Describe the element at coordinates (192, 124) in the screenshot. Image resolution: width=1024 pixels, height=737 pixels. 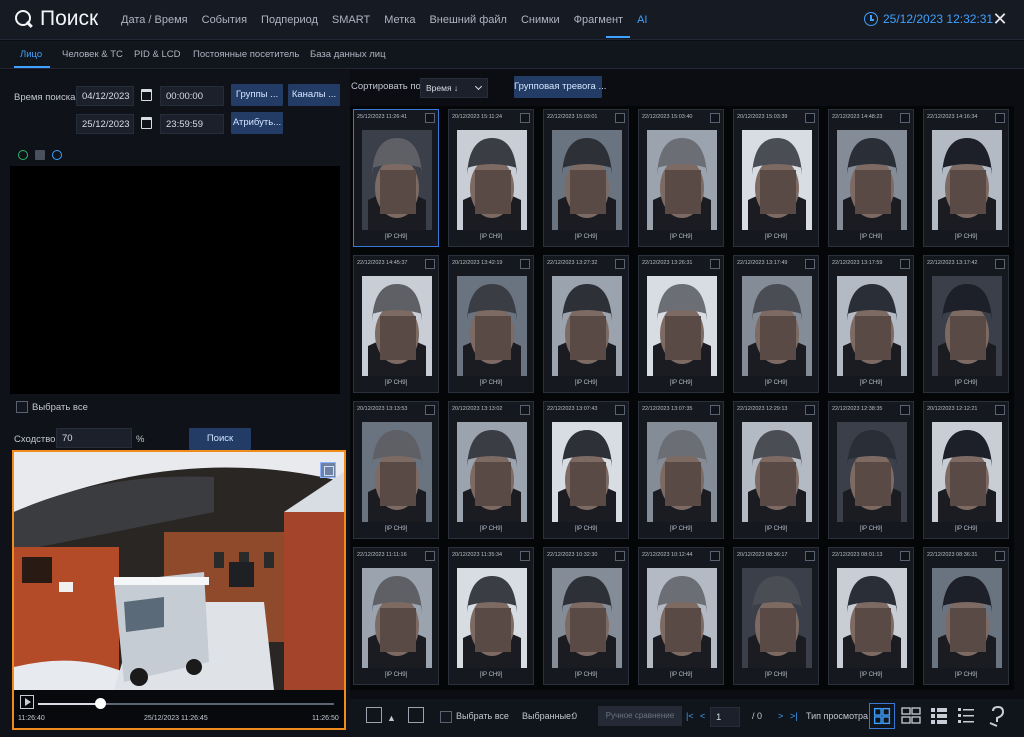
I see `end-time-field: 23:59:59` at that location.